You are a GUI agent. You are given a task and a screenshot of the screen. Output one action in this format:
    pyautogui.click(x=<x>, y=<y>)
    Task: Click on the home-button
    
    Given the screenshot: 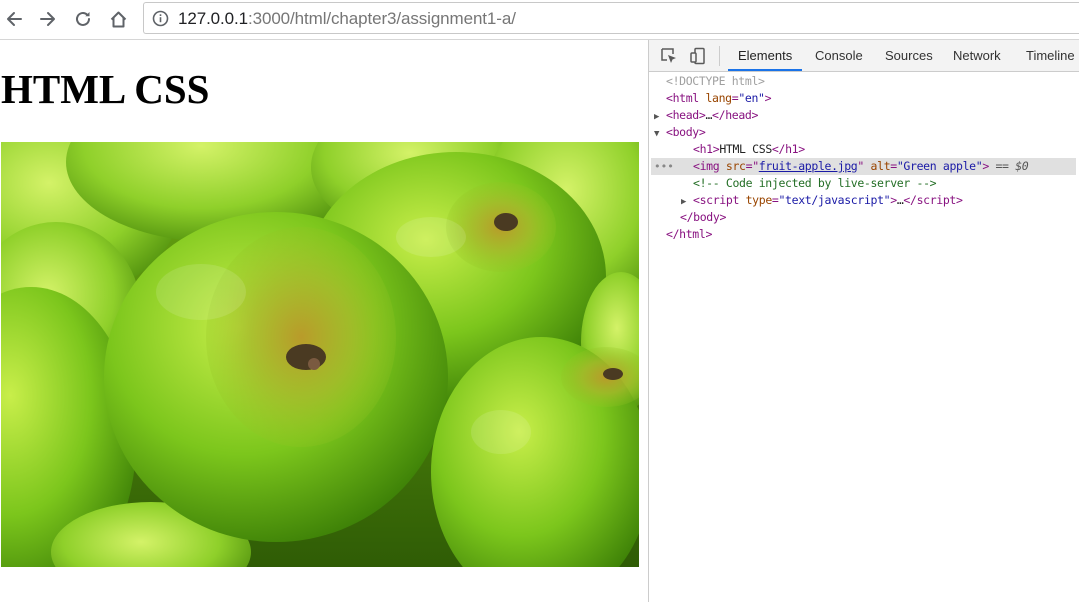 What is the action you would take?
    pyautogui.click(x=118, y=19)
    